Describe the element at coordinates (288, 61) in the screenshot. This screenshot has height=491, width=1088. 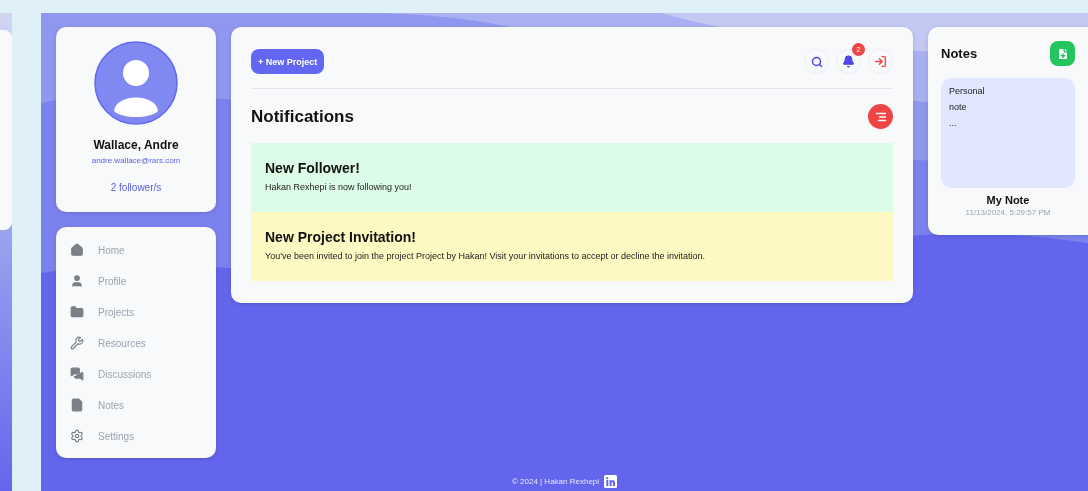
I see `new-project-button: + New Project` at that location.